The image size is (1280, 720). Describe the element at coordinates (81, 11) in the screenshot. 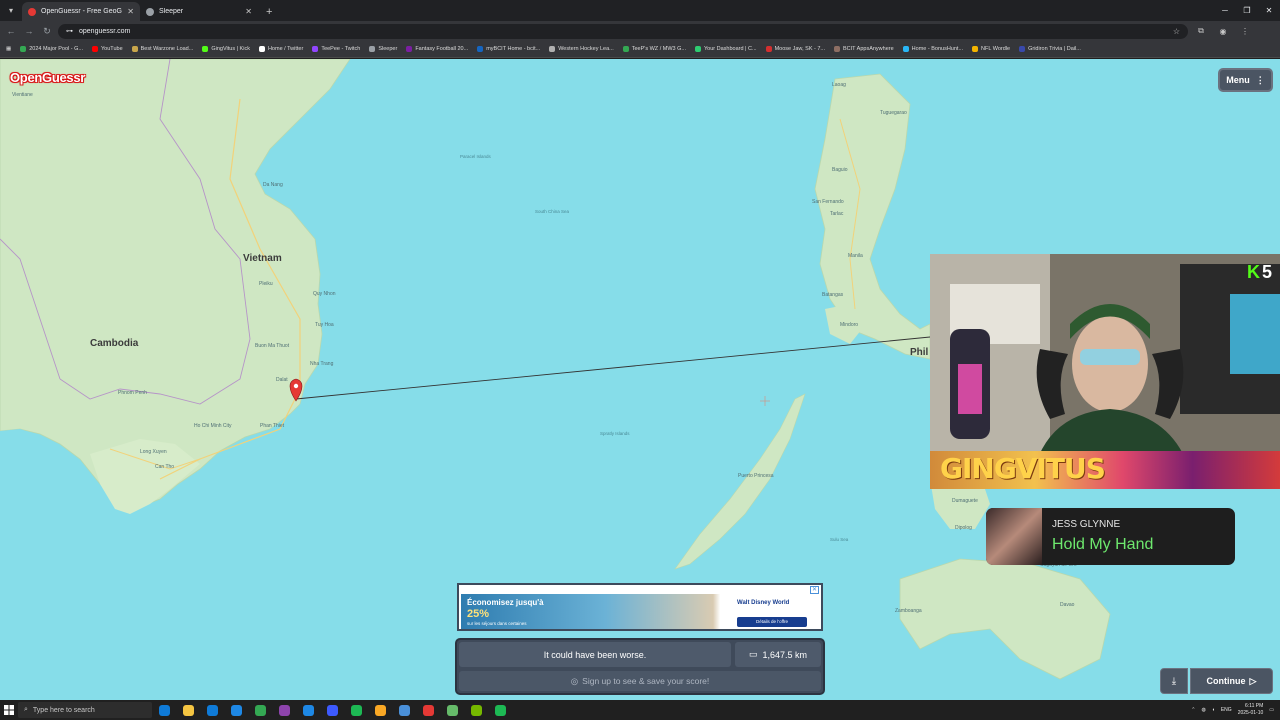

I see `tab-openguessr: OpenGuessr - Free GeoGuessr ✕` at that location.